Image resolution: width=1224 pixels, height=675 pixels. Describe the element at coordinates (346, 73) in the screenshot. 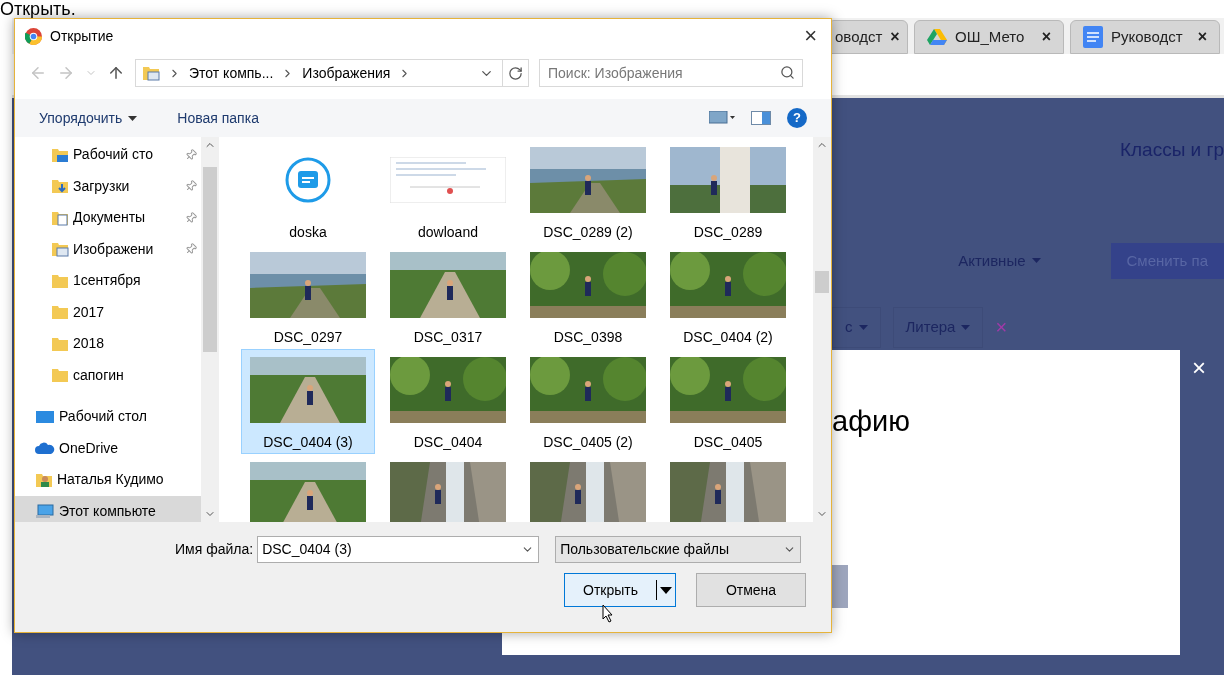

I see `breadcrumb-item: Изображения` at that location.